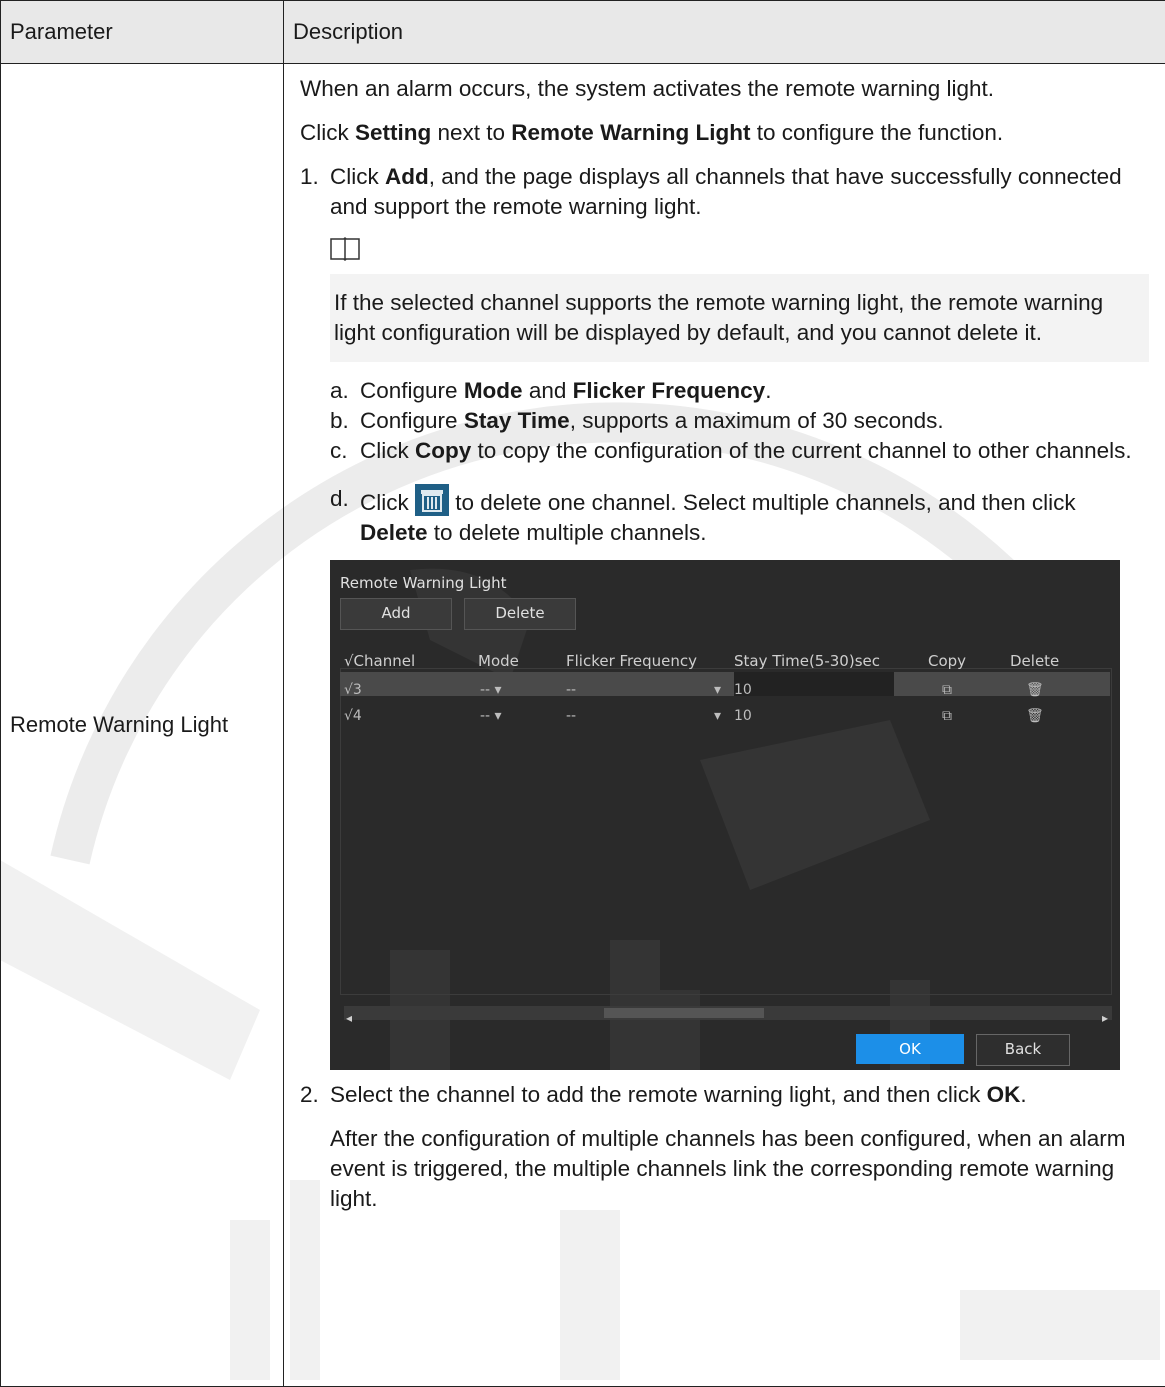 The height and width of the screenshot is (1387, 1165). What do you see at coordinates (724, 32) in the screenshot?
I see `header-description: Description` at bounding box center [724, 32].